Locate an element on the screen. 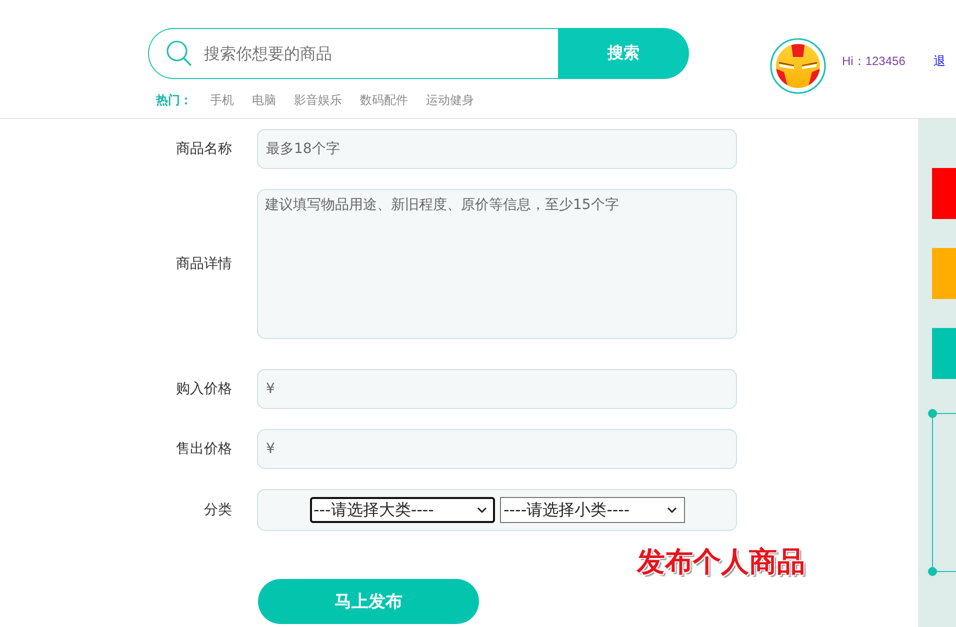  field-label: 售出价格 is located at coordinates (204, 449).